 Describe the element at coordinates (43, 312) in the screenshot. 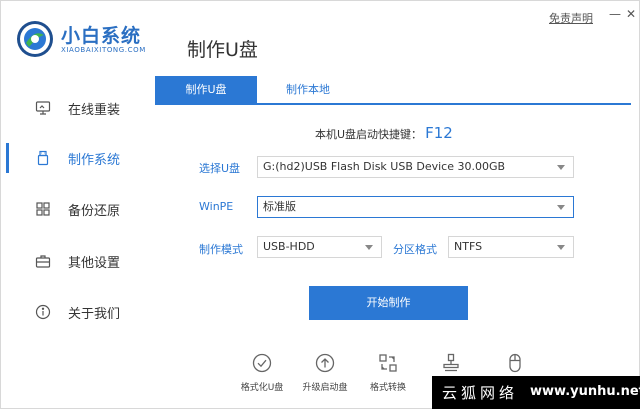

I see `info-icon` at that location.